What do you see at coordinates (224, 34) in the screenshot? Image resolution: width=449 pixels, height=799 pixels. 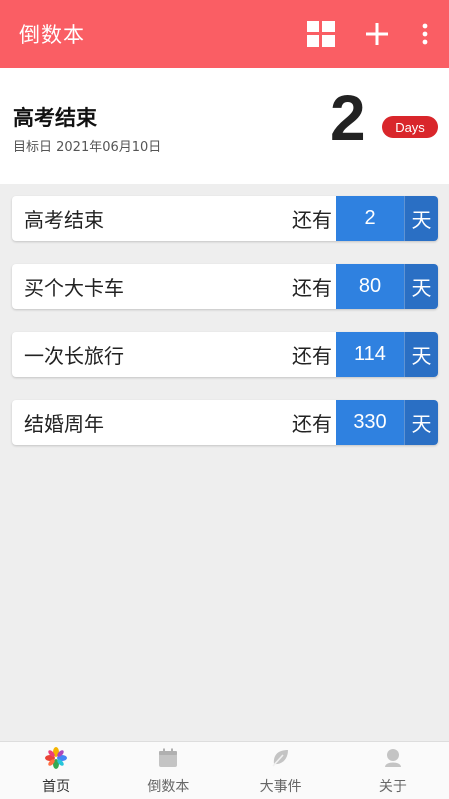 I see `app-bar: 倒数本` at bounding box center [224, 34].